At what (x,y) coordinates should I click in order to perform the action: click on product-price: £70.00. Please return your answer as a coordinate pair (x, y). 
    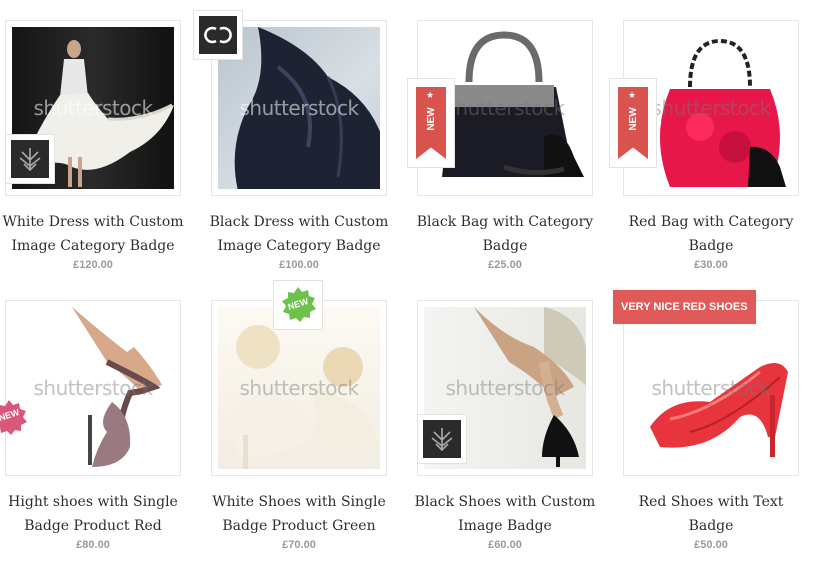
    Looking at the image, I should click on (299, 545).